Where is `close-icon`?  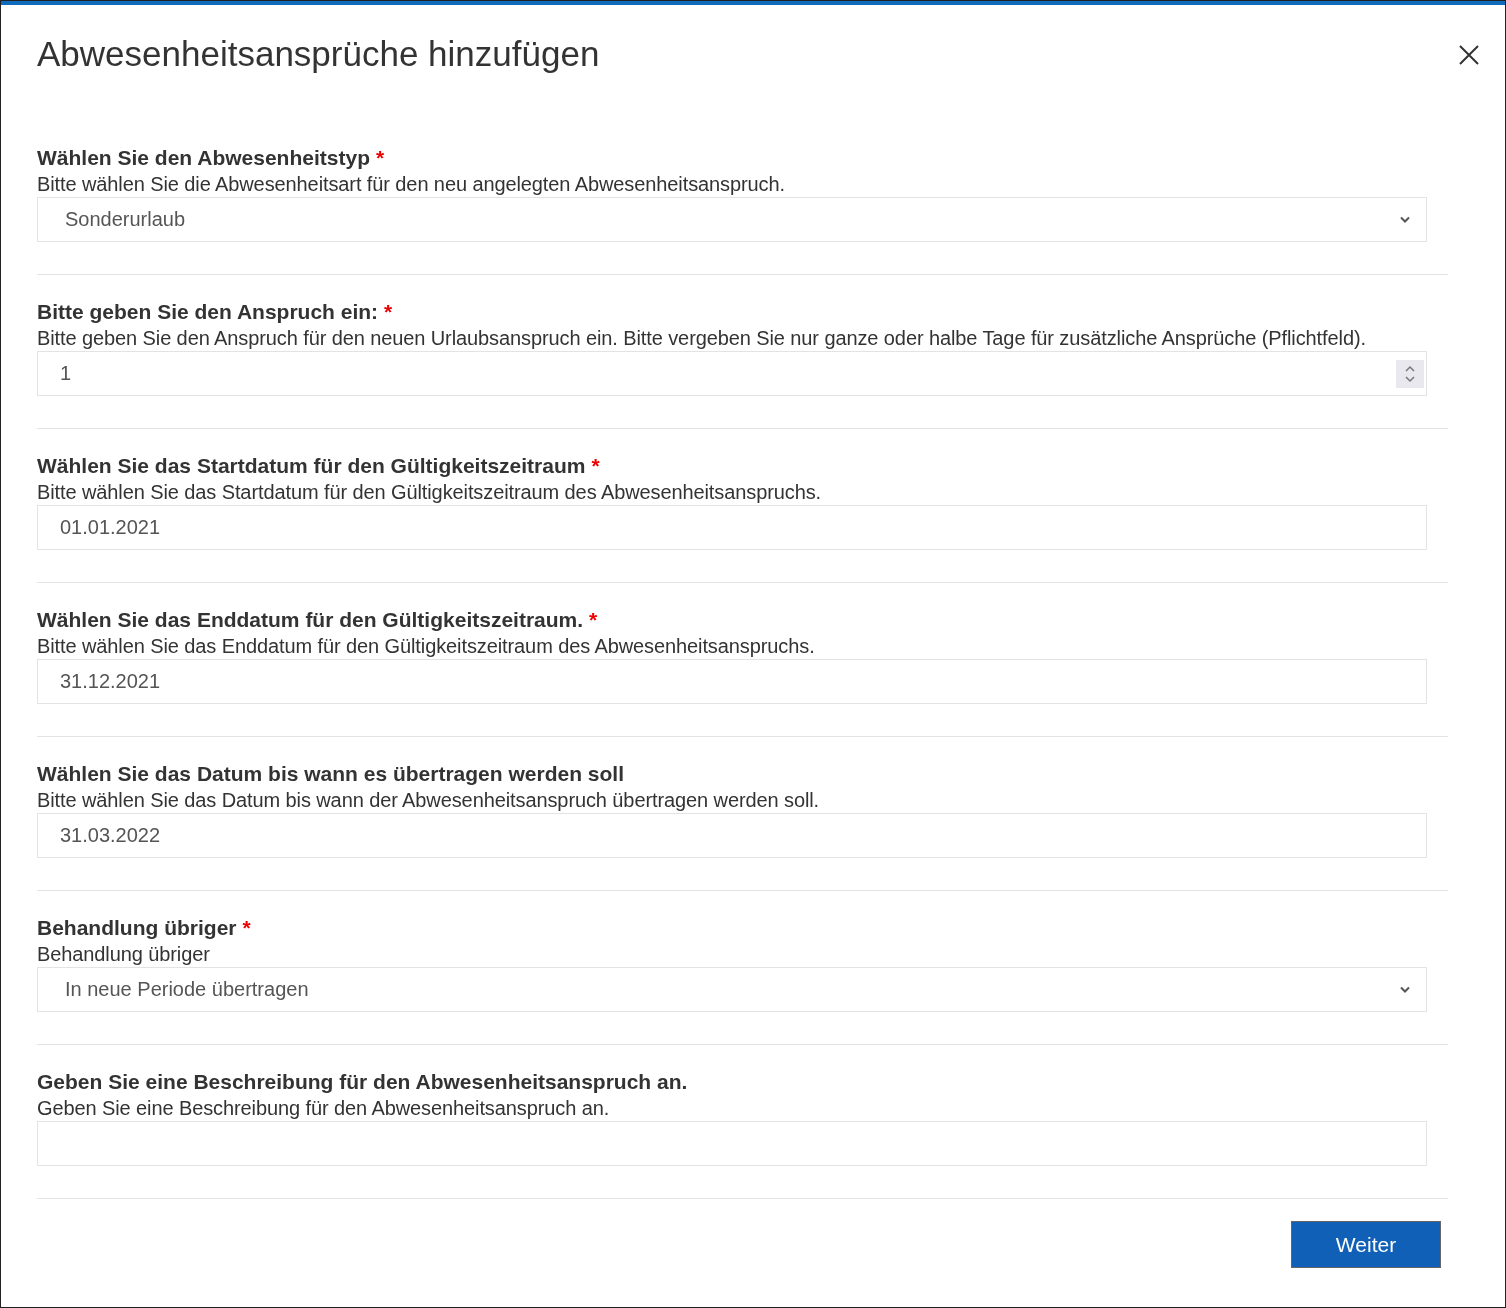 close-icon is located at coordinates (1469, 55).